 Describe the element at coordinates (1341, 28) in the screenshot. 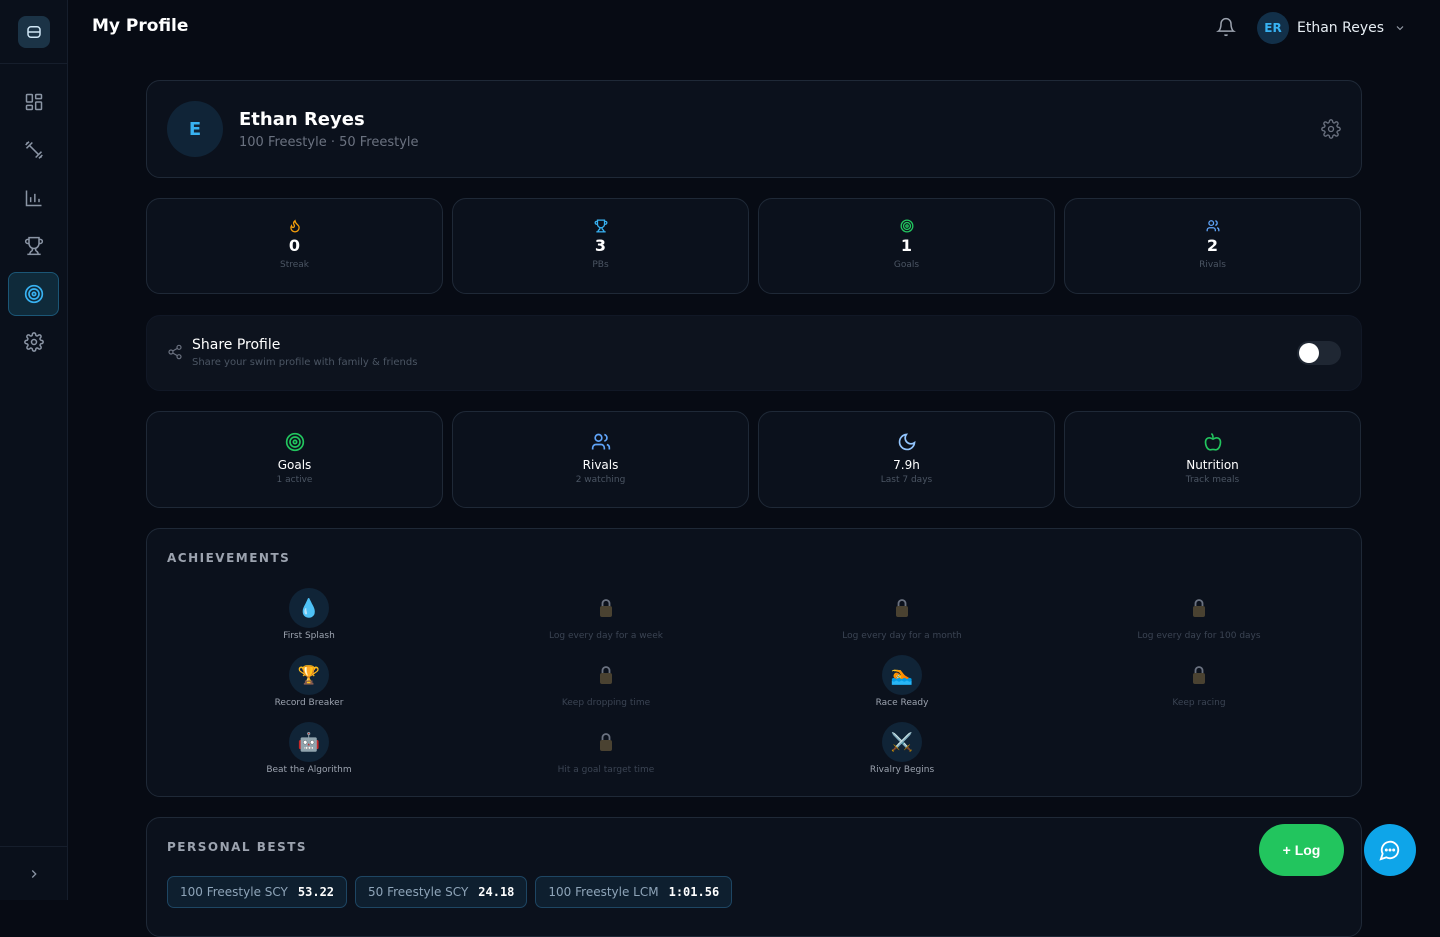

I see `user-name: Ethan Reyes` at that location.